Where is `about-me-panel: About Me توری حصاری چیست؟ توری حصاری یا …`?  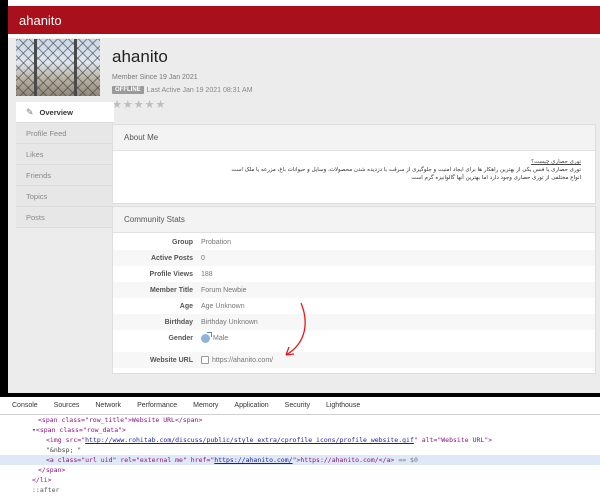
about-me-panel: About Me توری حصاری چیست؟ توری حصاری یا … is located at coordinates (354, 164).